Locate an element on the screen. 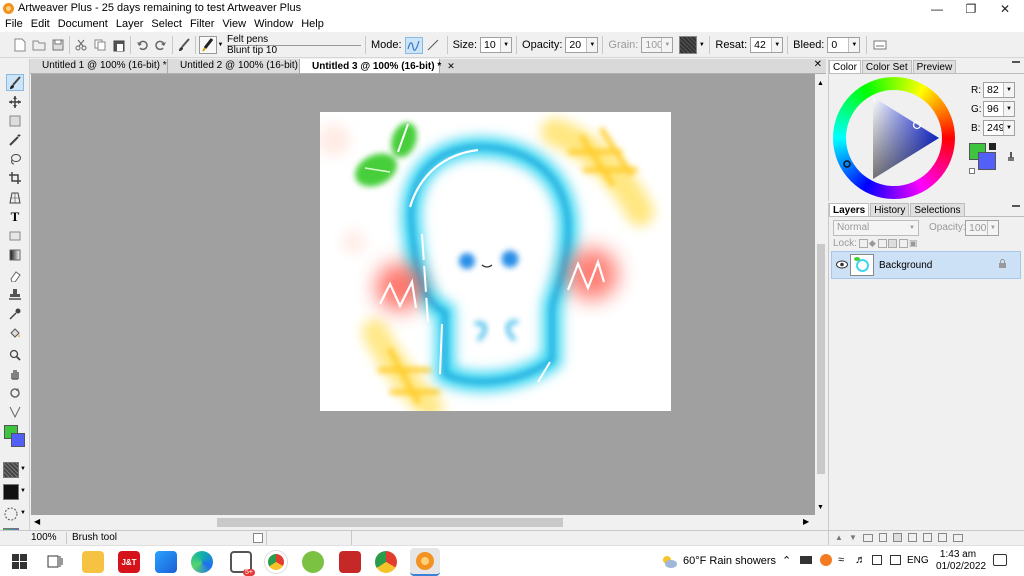 The width and height of the screenshot is (1024, 576). copy-icon is located at coordinates (100, 45).